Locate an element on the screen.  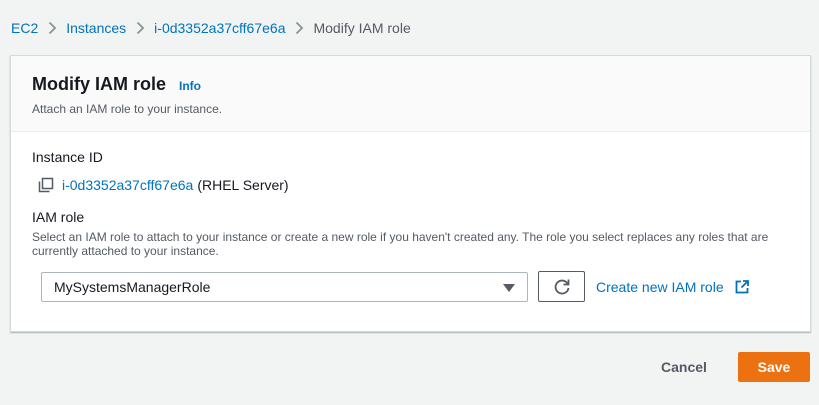
create-new-iam-role-link: Create new IAM role is located at coordinates (672, 287).